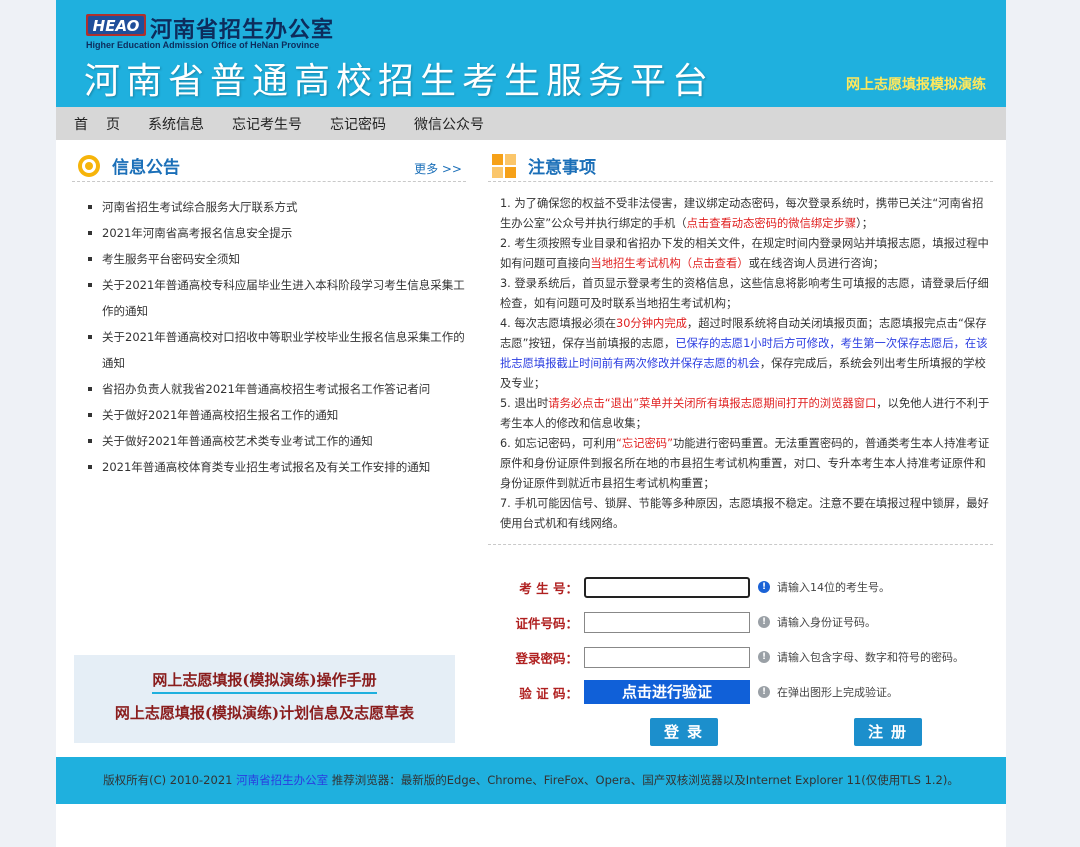 The height and width of the screenshot is (847, 1080). I want to click on time-limit-text: 30分钟内完成, so click(651, 323).